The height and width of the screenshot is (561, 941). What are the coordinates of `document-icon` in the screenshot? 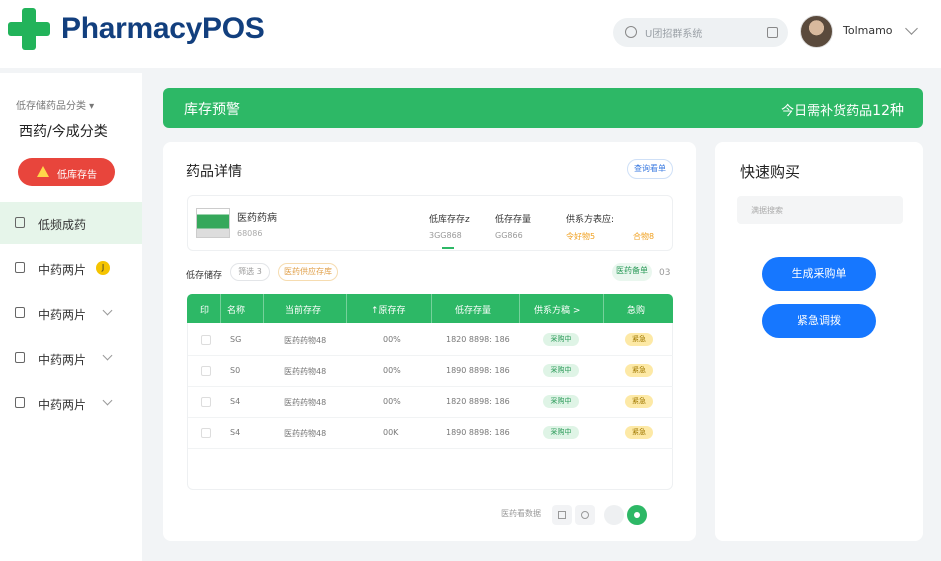 It's located at (20, 267).